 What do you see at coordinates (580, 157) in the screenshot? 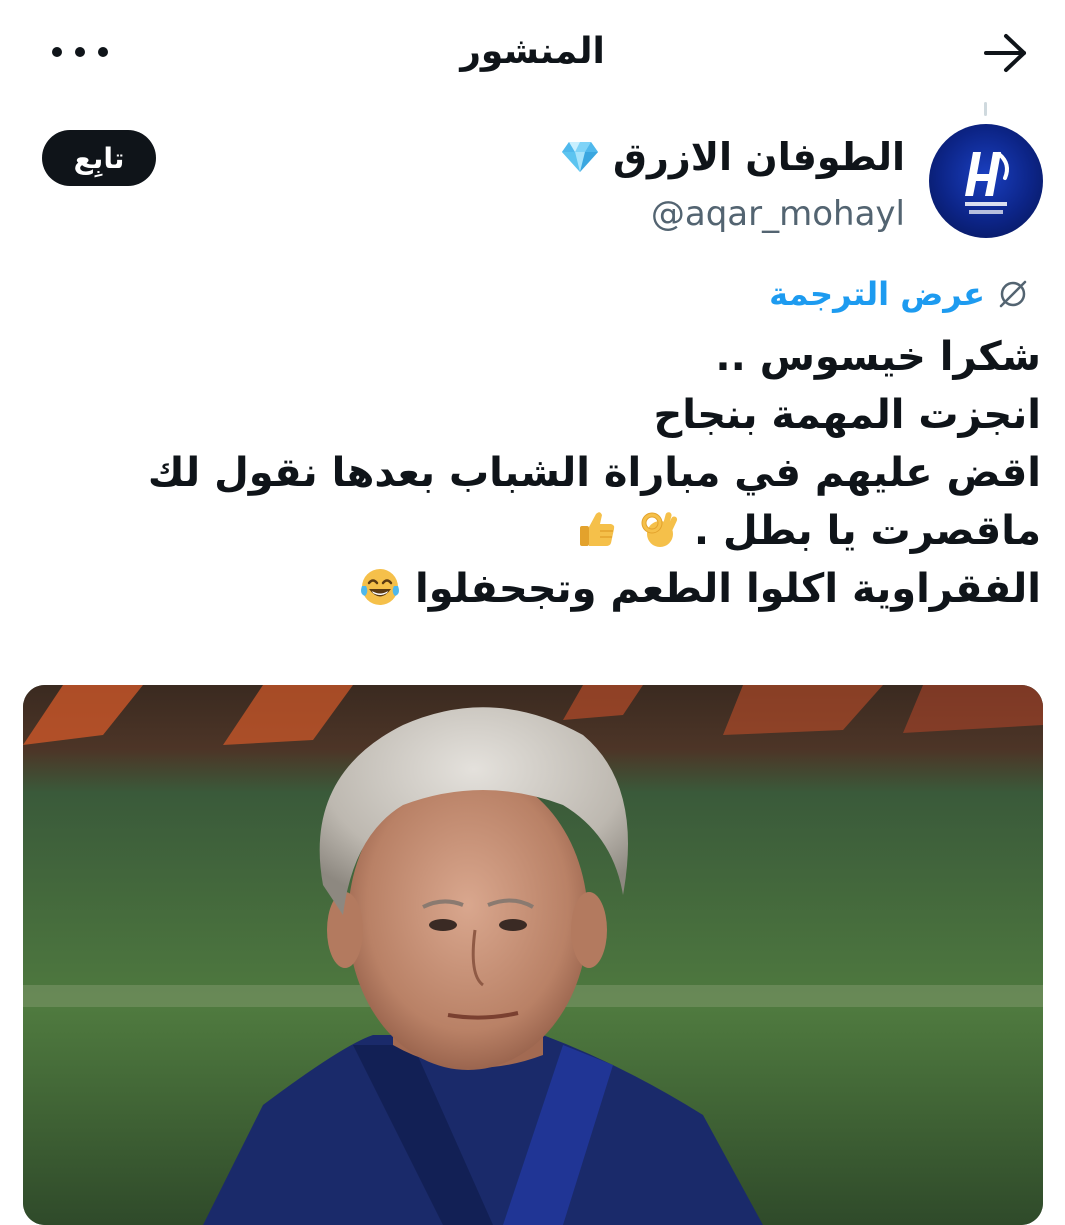
I see `diamond-icon` at bounding box center [580, 157].